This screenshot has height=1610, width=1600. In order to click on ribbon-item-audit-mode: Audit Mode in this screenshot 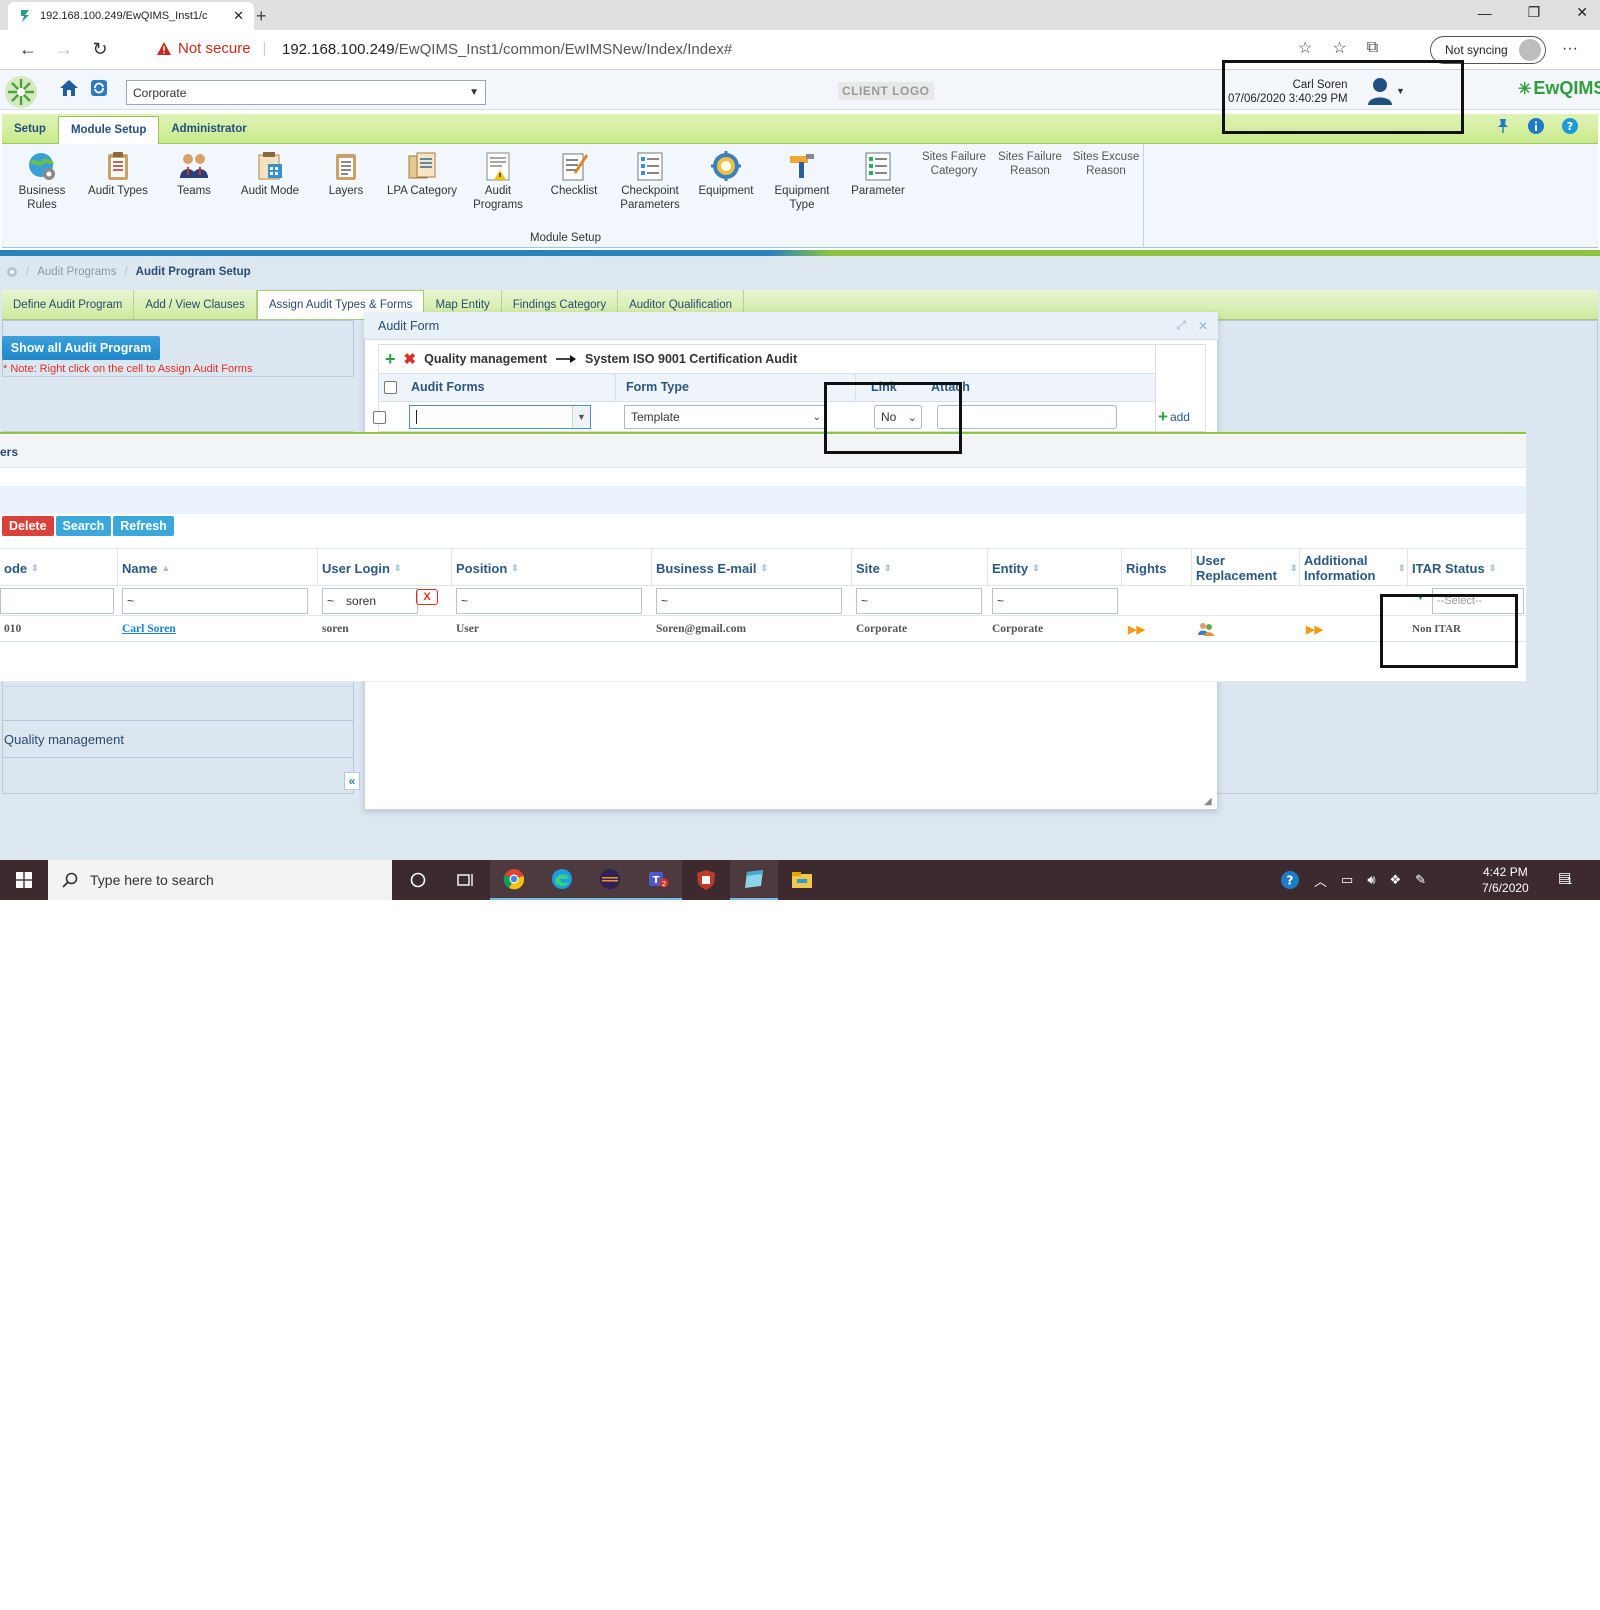, I will do `click(270, 172)`.